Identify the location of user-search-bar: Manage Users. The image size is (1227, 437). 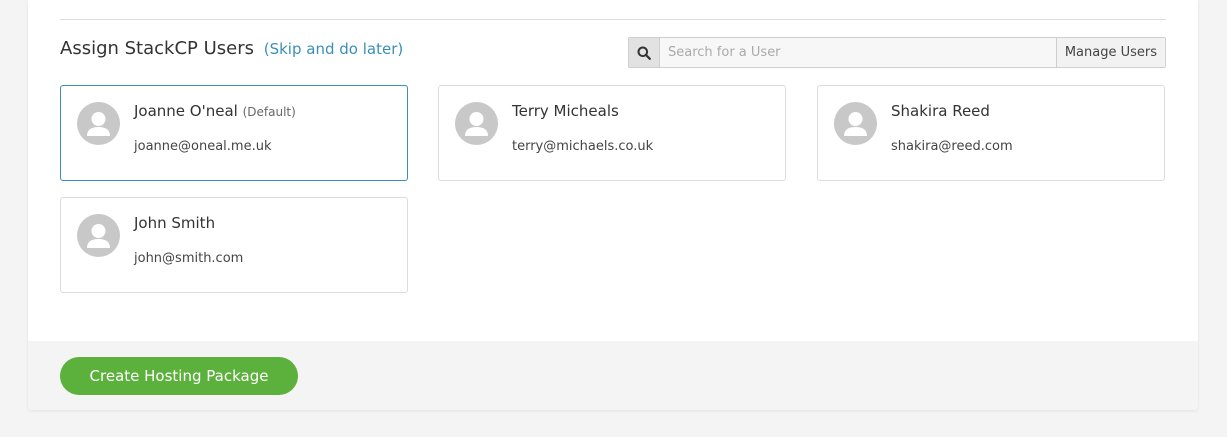
(897, 52).